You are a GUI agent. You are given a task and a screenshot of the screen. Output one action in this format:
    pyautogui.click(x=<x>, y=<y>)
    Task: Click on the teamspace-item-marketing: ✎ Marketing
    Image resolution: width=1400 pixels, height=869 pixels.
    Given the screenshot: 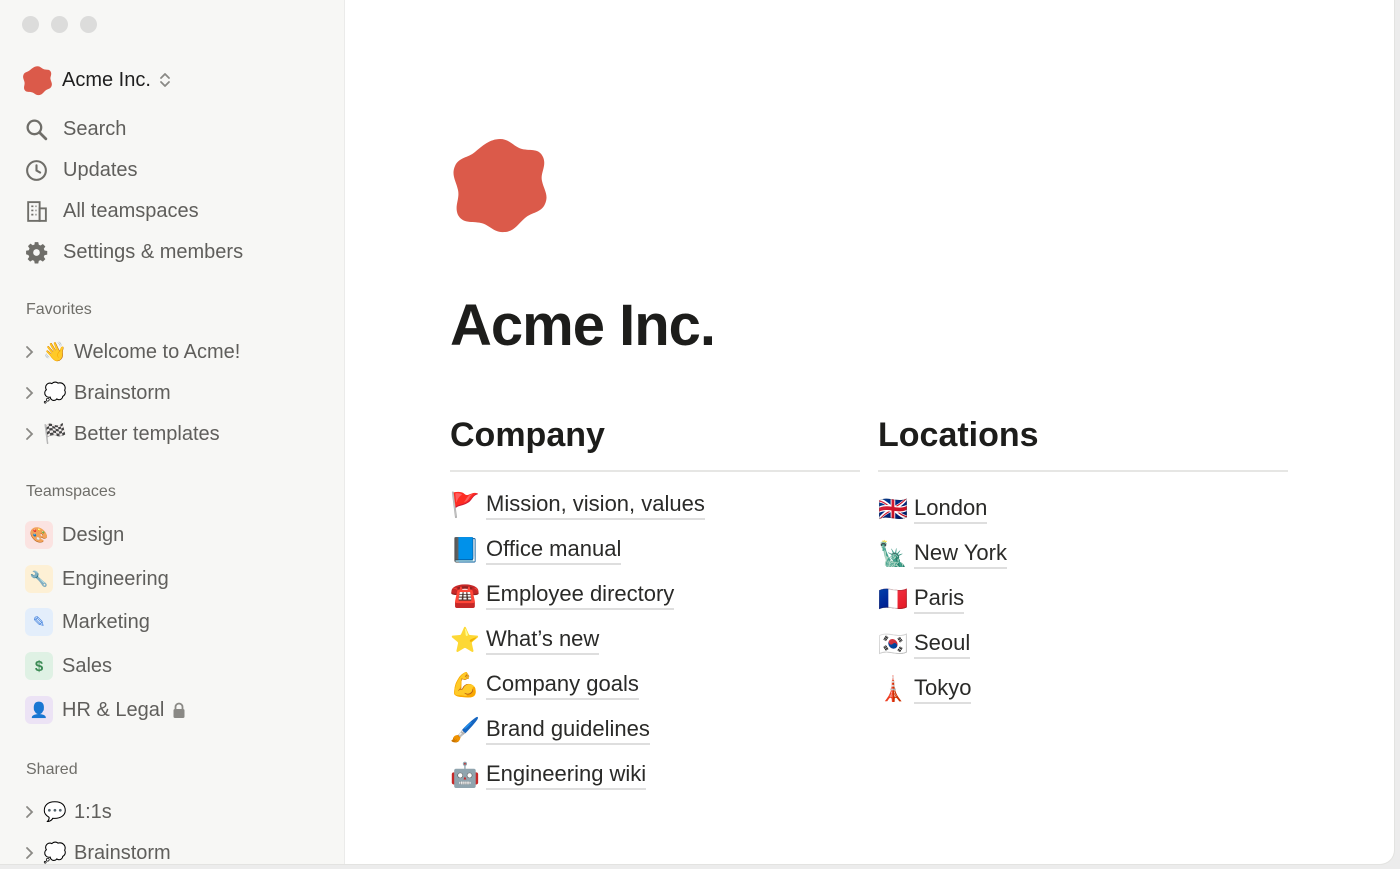 What is the action you would take?
    pyautogui.click(x=87, y=622)
    